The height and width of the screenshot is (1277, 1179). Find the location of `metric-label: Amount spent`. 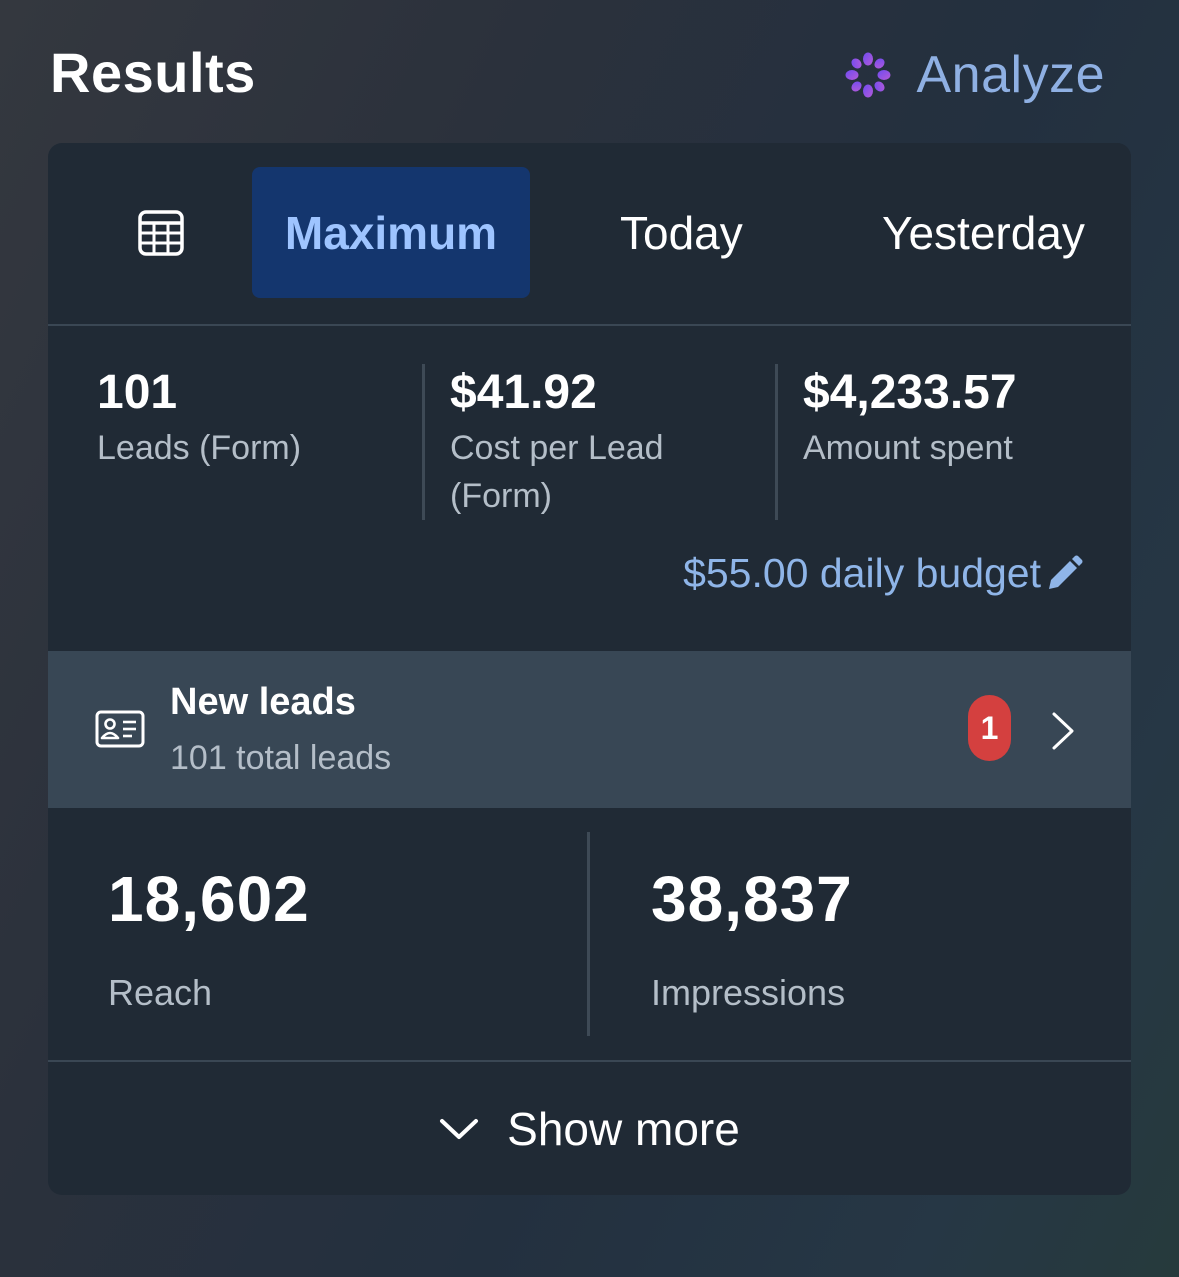

metric-label: Amount spent is located at coordinates (908, 448).